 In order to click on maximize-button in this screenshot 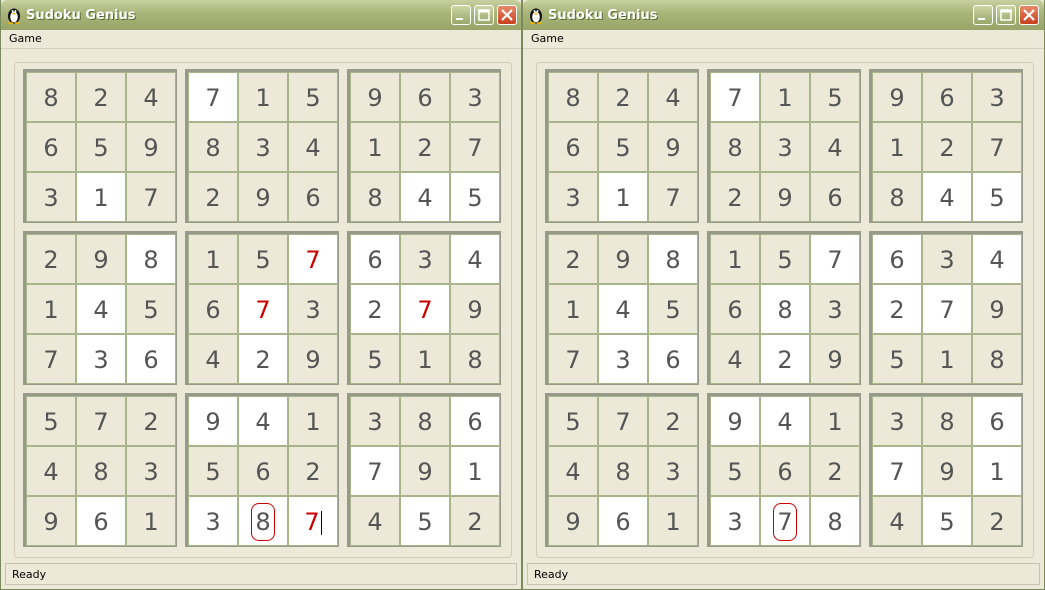, I will do `click(484, 15)`.